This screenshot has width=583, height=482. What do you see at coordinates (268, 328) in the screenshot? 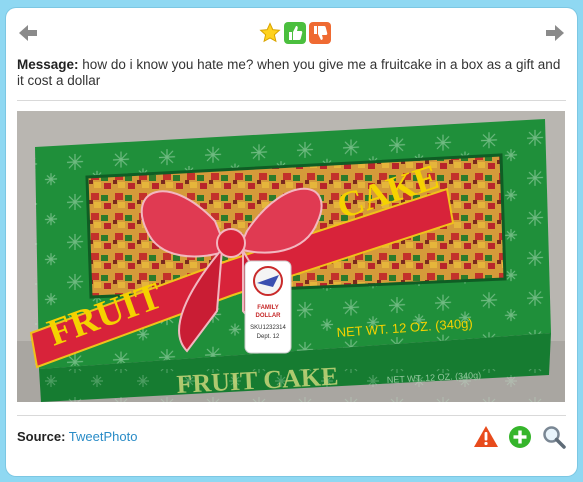
I see `sku-text: SKU1232314` at bounding box center [268, 328].